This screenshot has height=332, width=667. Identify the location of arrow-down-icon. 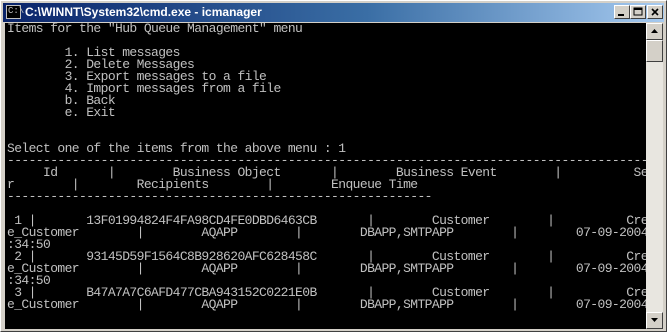
(654, 320).